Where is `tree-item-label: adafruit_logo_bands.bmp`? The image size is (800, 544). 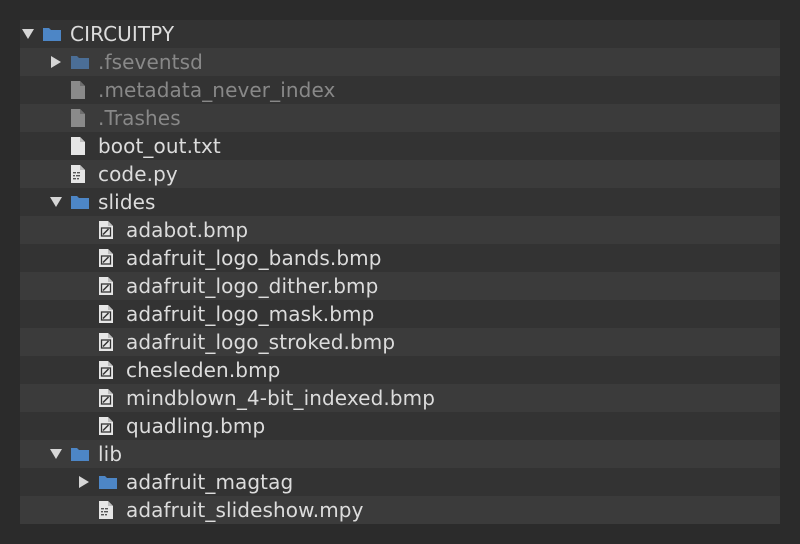
tree-item-label: adafruit_logo_bands.bmp is located at coordinates (254, 258).